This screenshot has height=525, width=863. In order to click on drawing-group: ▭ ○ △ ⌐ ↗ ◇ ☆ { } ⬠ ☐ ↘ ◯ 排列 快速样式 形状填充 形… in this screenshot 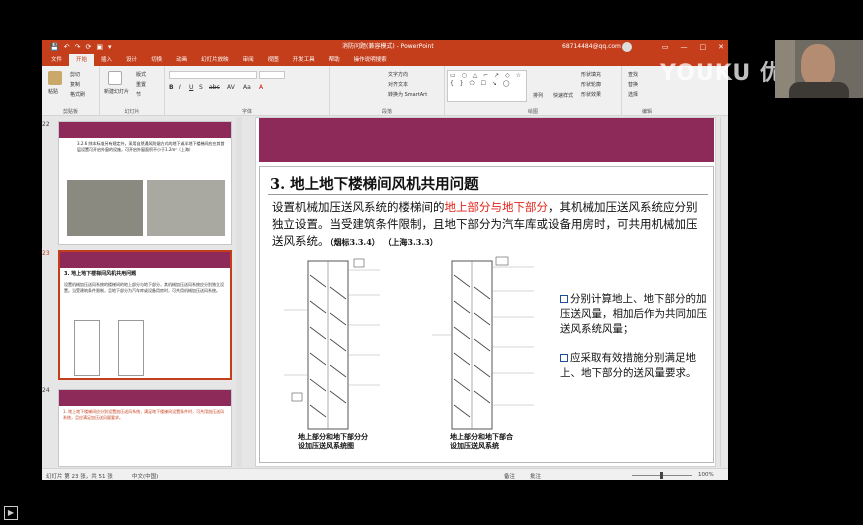, I will do `click(533, 91)`.